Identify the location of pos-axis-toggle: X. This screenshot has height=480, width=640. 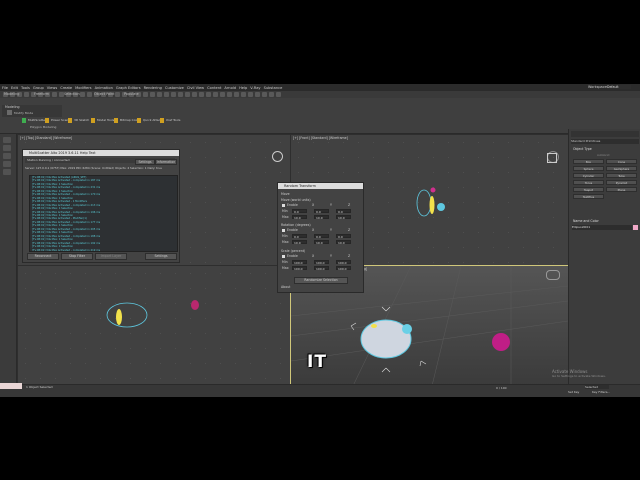
(313, 205).